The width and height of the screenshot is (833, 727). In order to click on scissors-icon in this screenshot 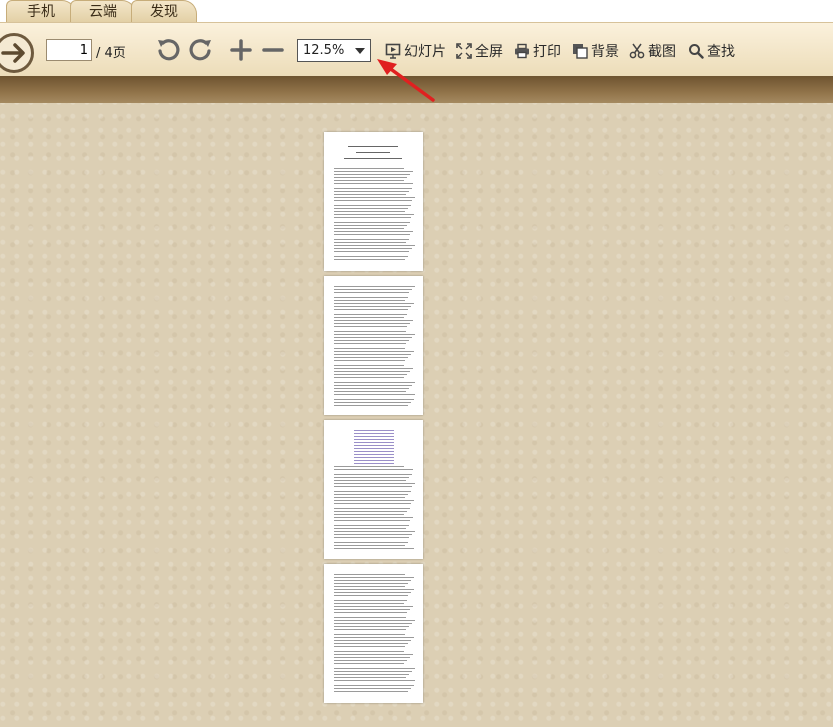, I will do `click(637, 51)`.